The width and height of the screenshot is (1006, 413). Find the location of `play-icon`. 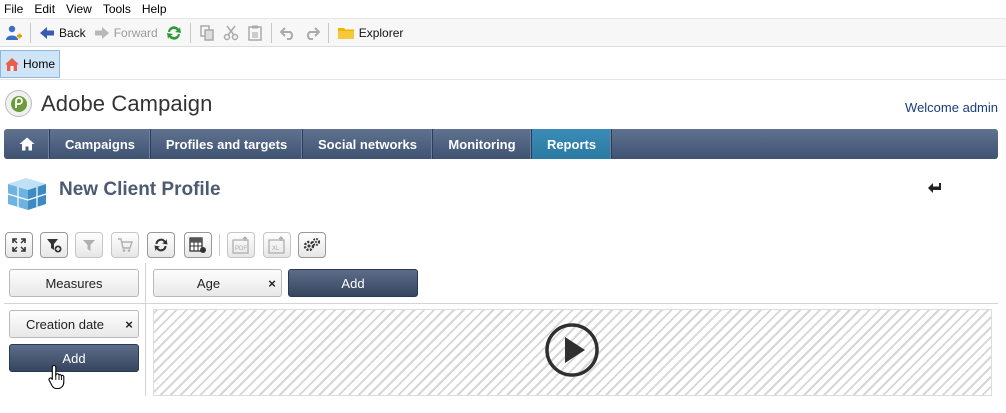

play-icon is located at coordinates (572, 350).